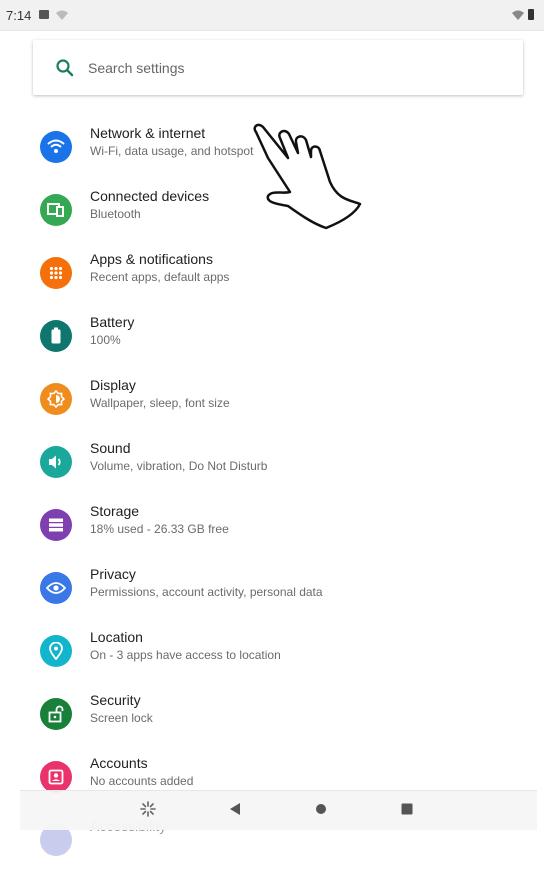  I want to click on item-subtitle: 18% used - 26.33 GB free, so click(159, 529).